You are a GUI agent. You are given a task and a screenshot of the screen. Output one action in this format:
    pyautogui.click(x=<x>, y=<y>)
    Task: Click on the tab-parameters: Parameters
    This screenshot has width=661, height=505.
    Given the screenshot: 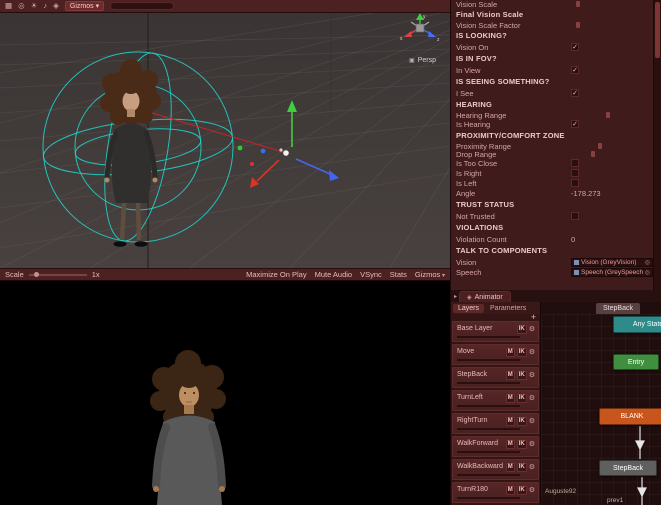 What is the action you would take?
    pyautogui.click(x=508, y=308)
    